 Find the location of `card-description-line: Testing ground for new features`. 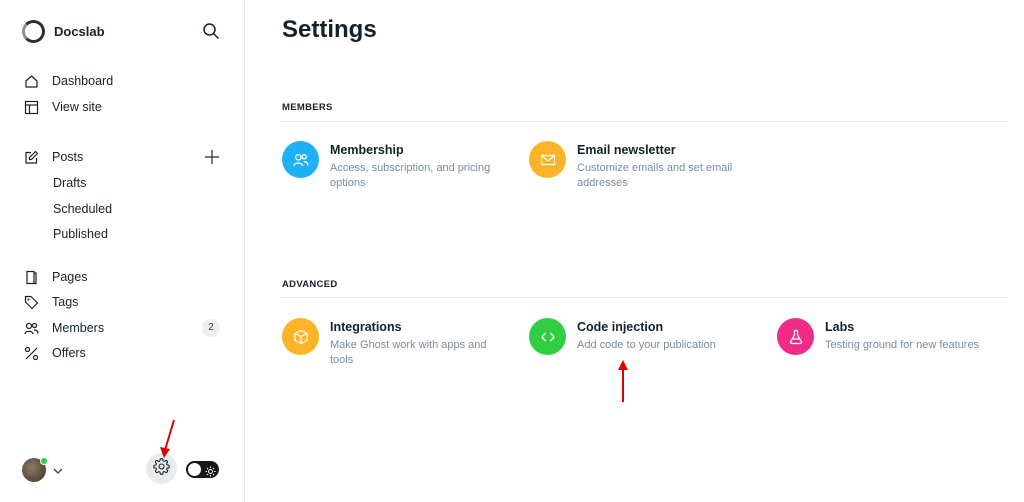

card-description-line: Testing ground for new features is located at coordinates (902, 345).